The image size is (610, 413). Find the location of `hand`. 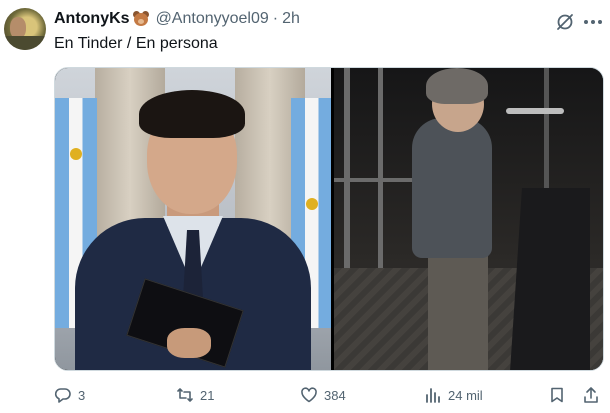

hand is located at coordinates (189, 343).